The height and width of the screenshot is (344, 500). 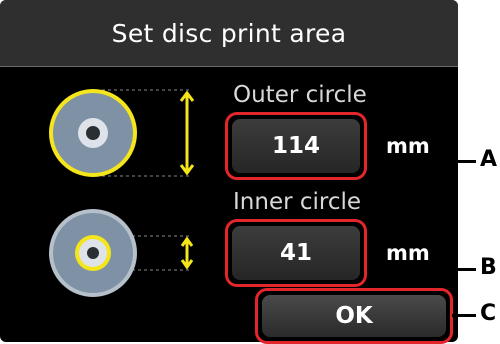 What do you see at coordinates (489, 159) in the screenshot?
I see `callout-a: A` at bounding box center [489, 159].